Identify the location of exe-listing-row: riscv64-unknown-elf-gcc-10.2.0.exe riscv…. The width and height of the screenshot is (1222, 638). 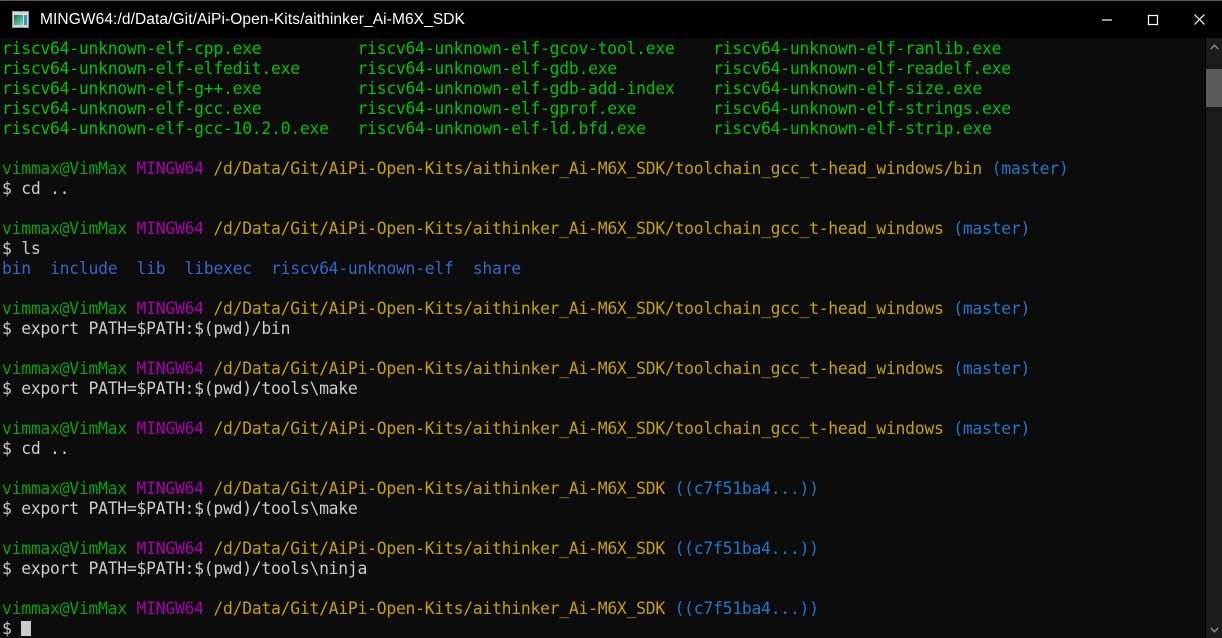
(603, 129).